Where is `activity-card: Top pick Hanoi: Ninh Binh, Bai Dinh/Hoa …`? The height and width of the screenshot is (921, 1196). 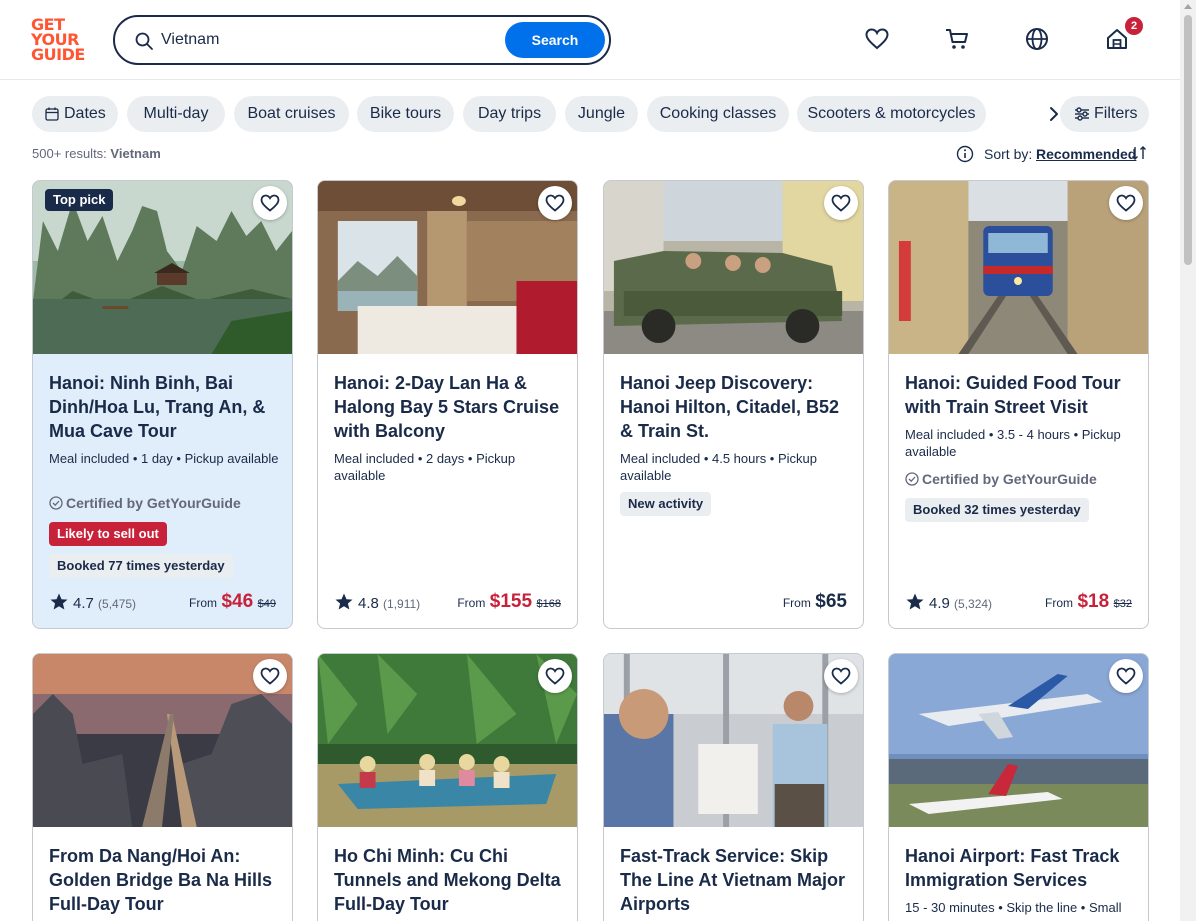
activity-card: Top pick Hanoi: Ninh Binh, Bai Dinh/Hoa … is located at coordinates (162, 404).